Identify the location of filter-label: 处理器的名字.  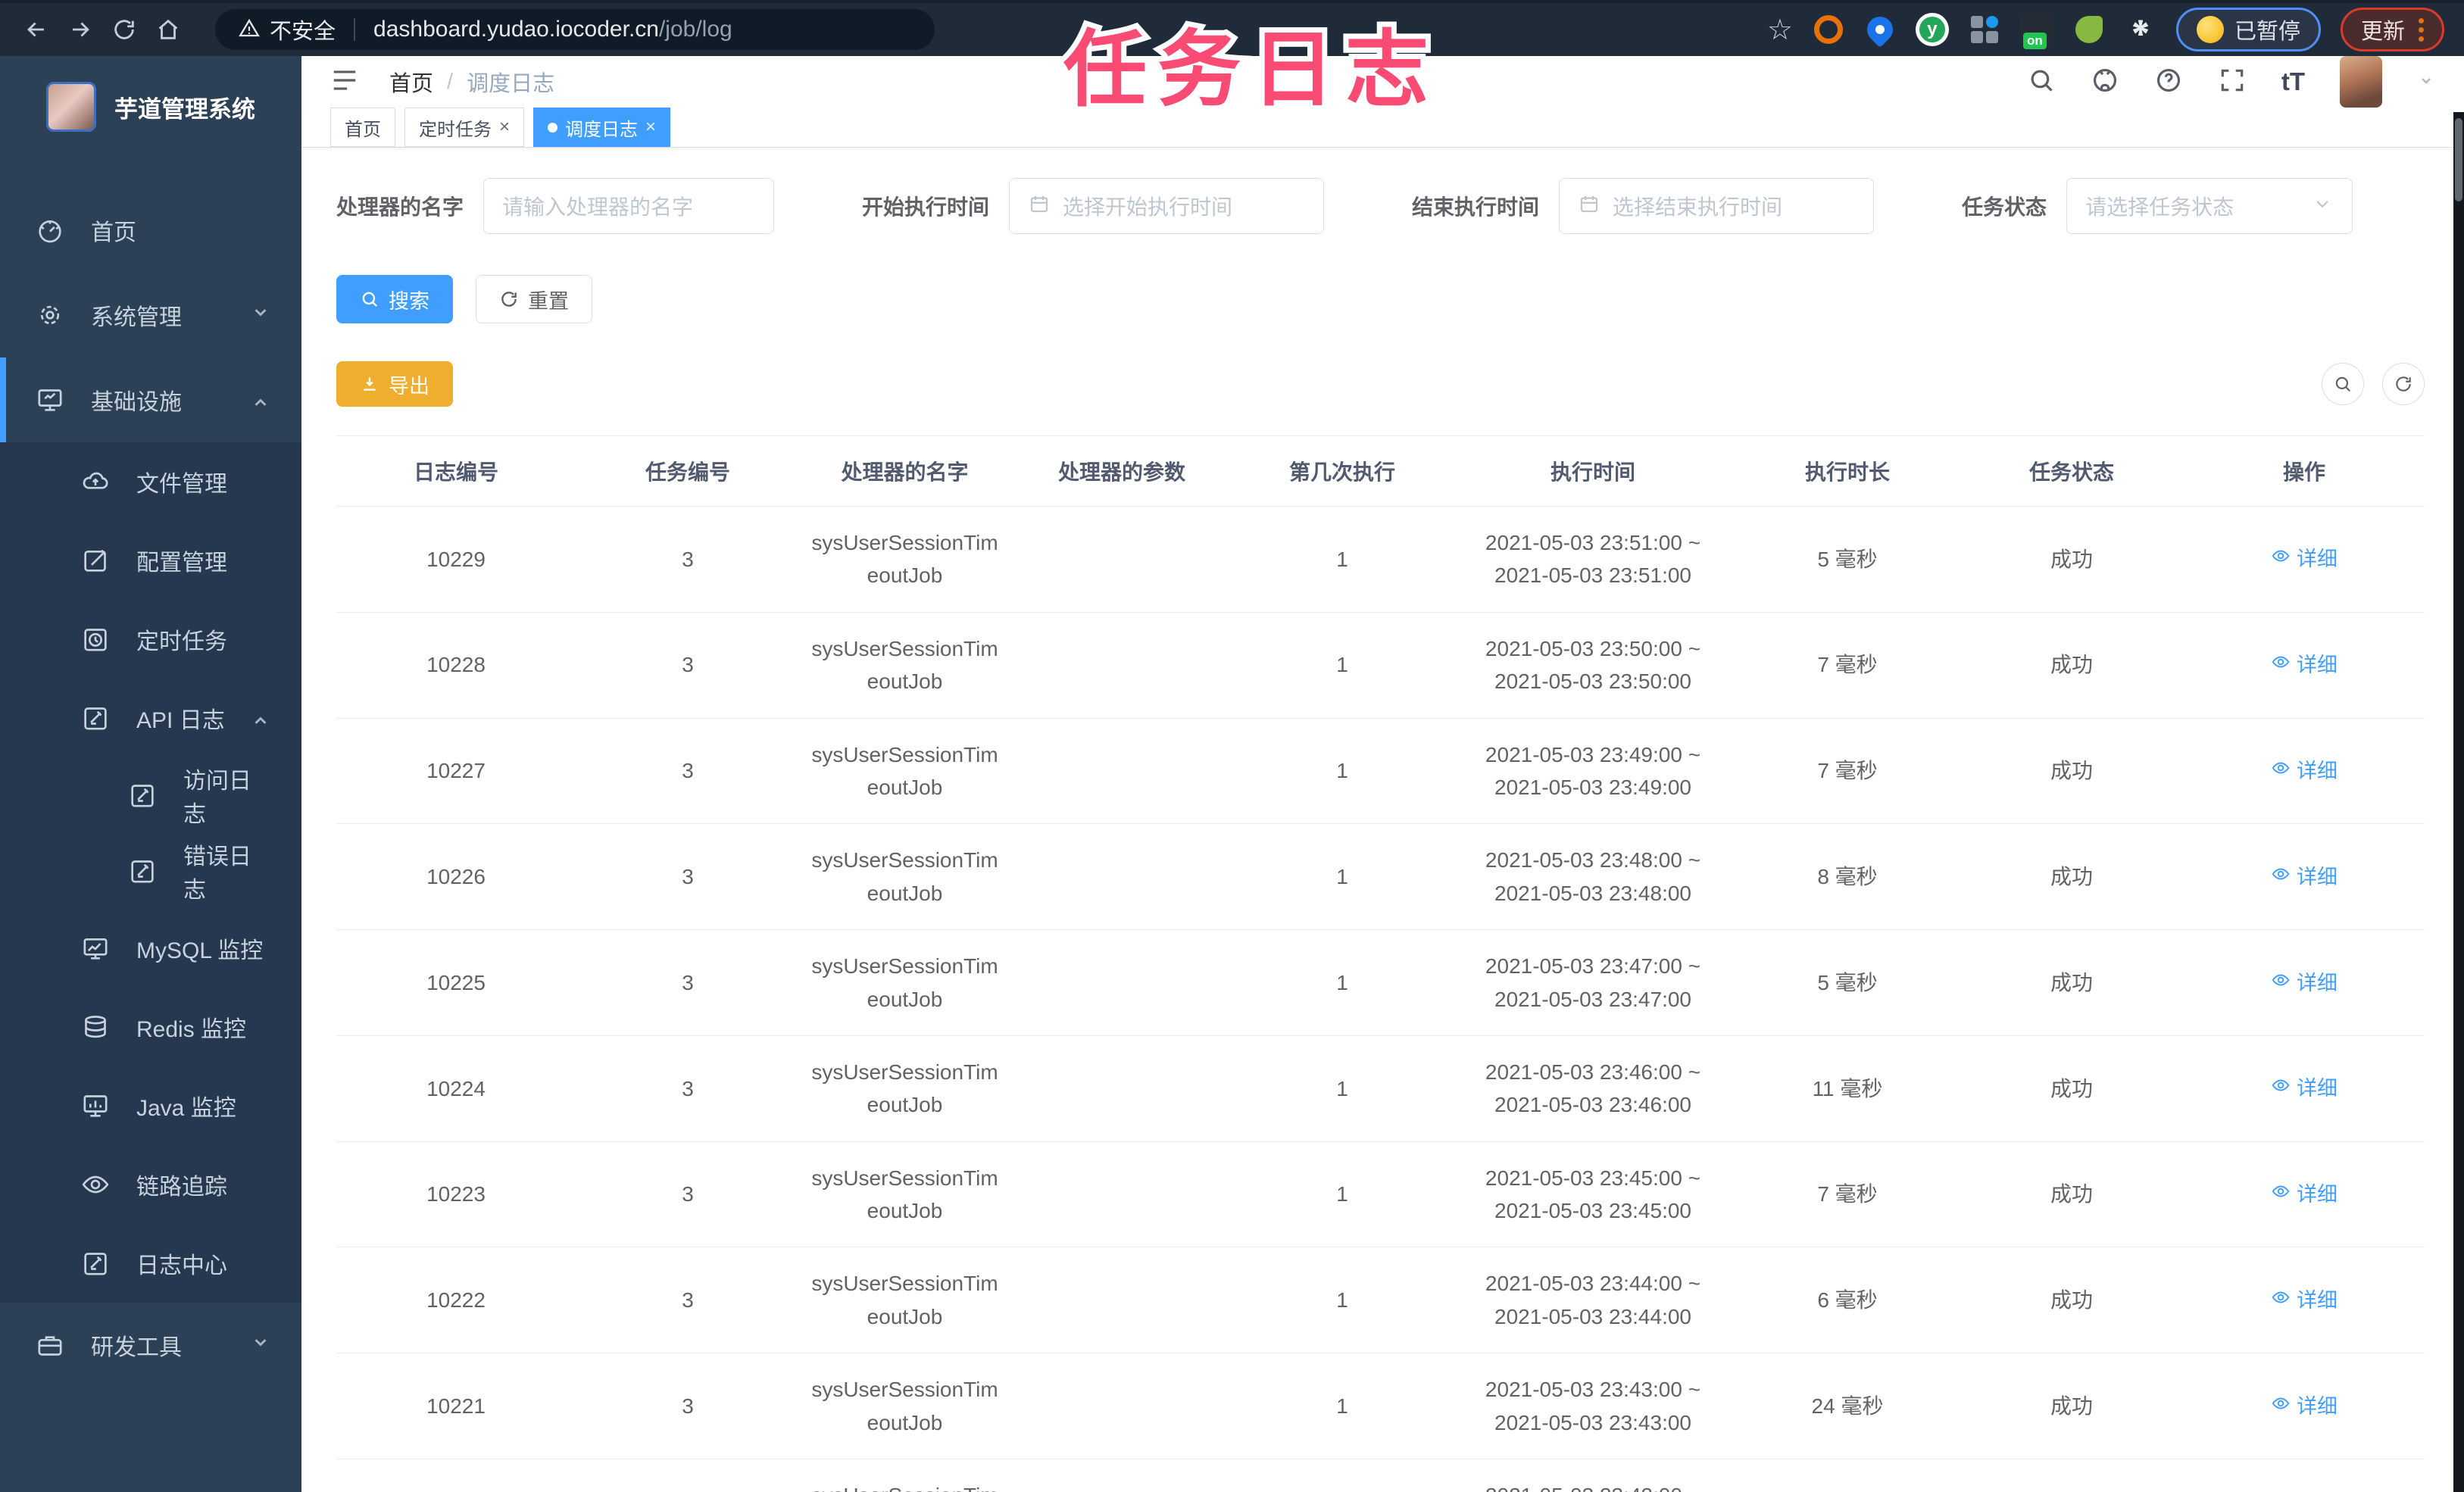
(400, 207).